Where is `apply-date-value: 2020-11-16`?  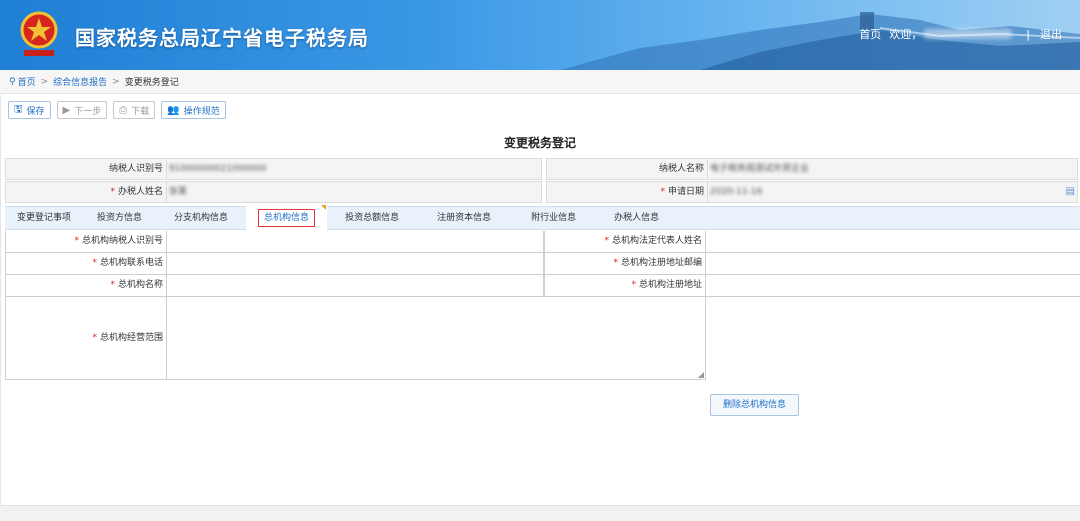
apply-date-value: 2020-11-16 is located at coordinates (736, 192).